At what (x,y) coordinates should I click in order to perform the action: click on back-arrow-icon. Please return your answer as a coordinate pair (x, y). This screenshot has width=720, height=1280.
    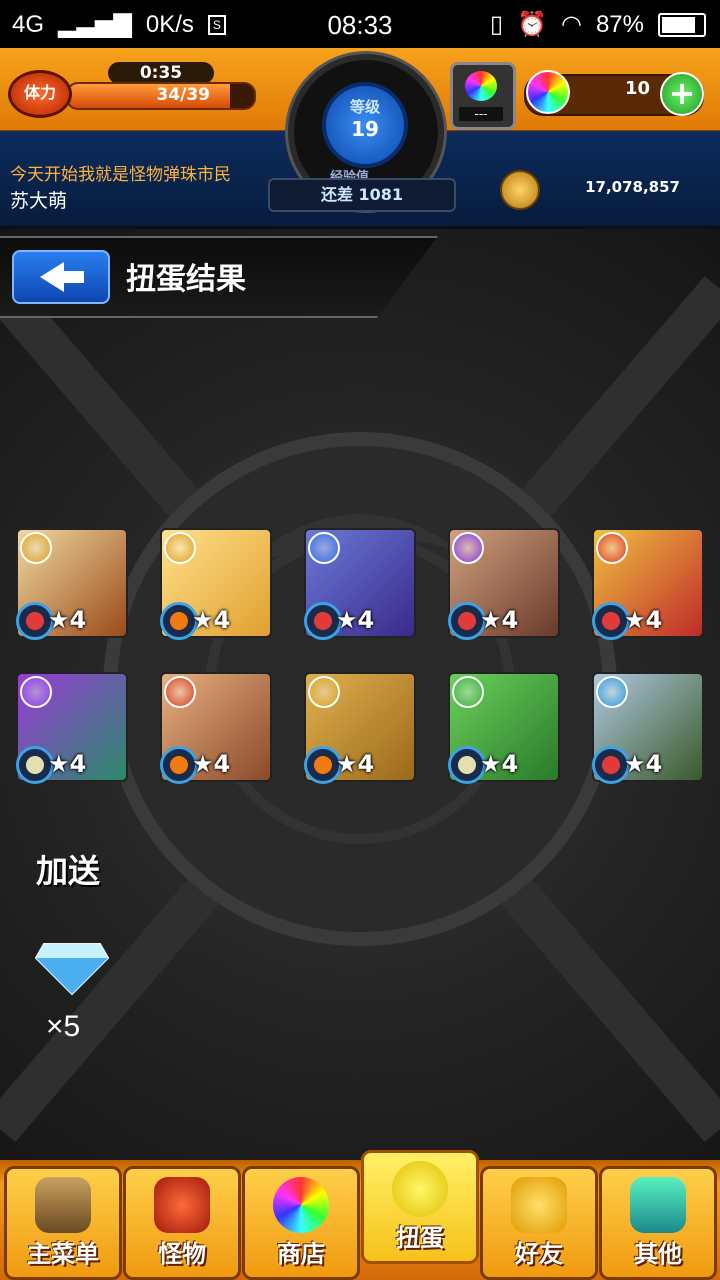
    Looking at the image, I should click on (52, 277).